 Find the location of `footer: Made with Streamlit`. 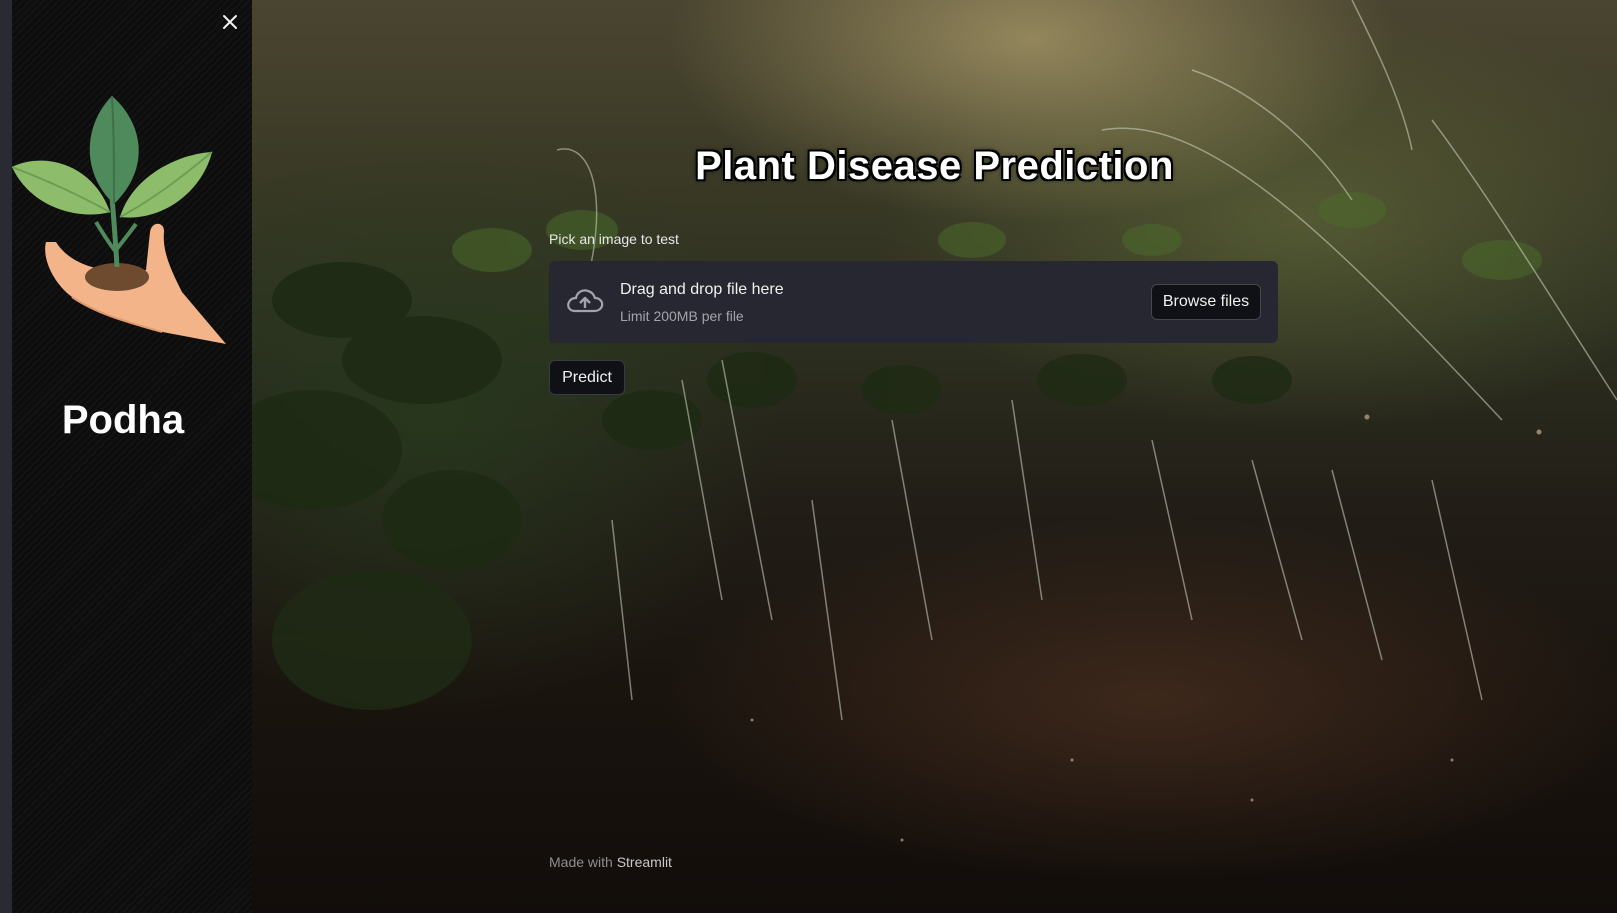

footer: Made with Streamlit is located at coordinates (610, 862).